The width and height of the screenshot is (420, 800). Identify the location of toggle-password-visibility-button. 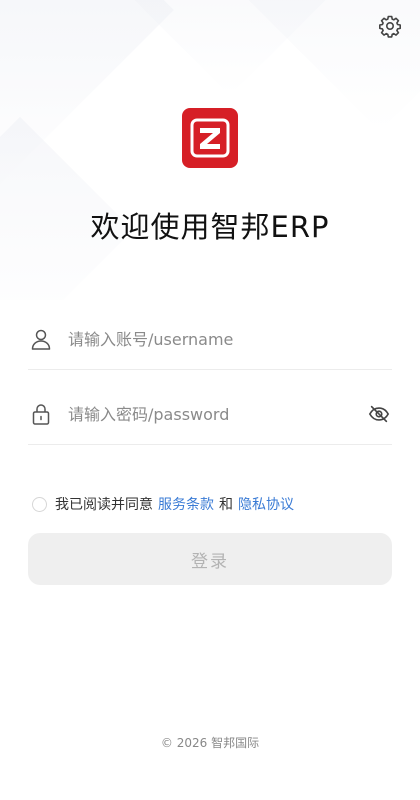
(379, 414).